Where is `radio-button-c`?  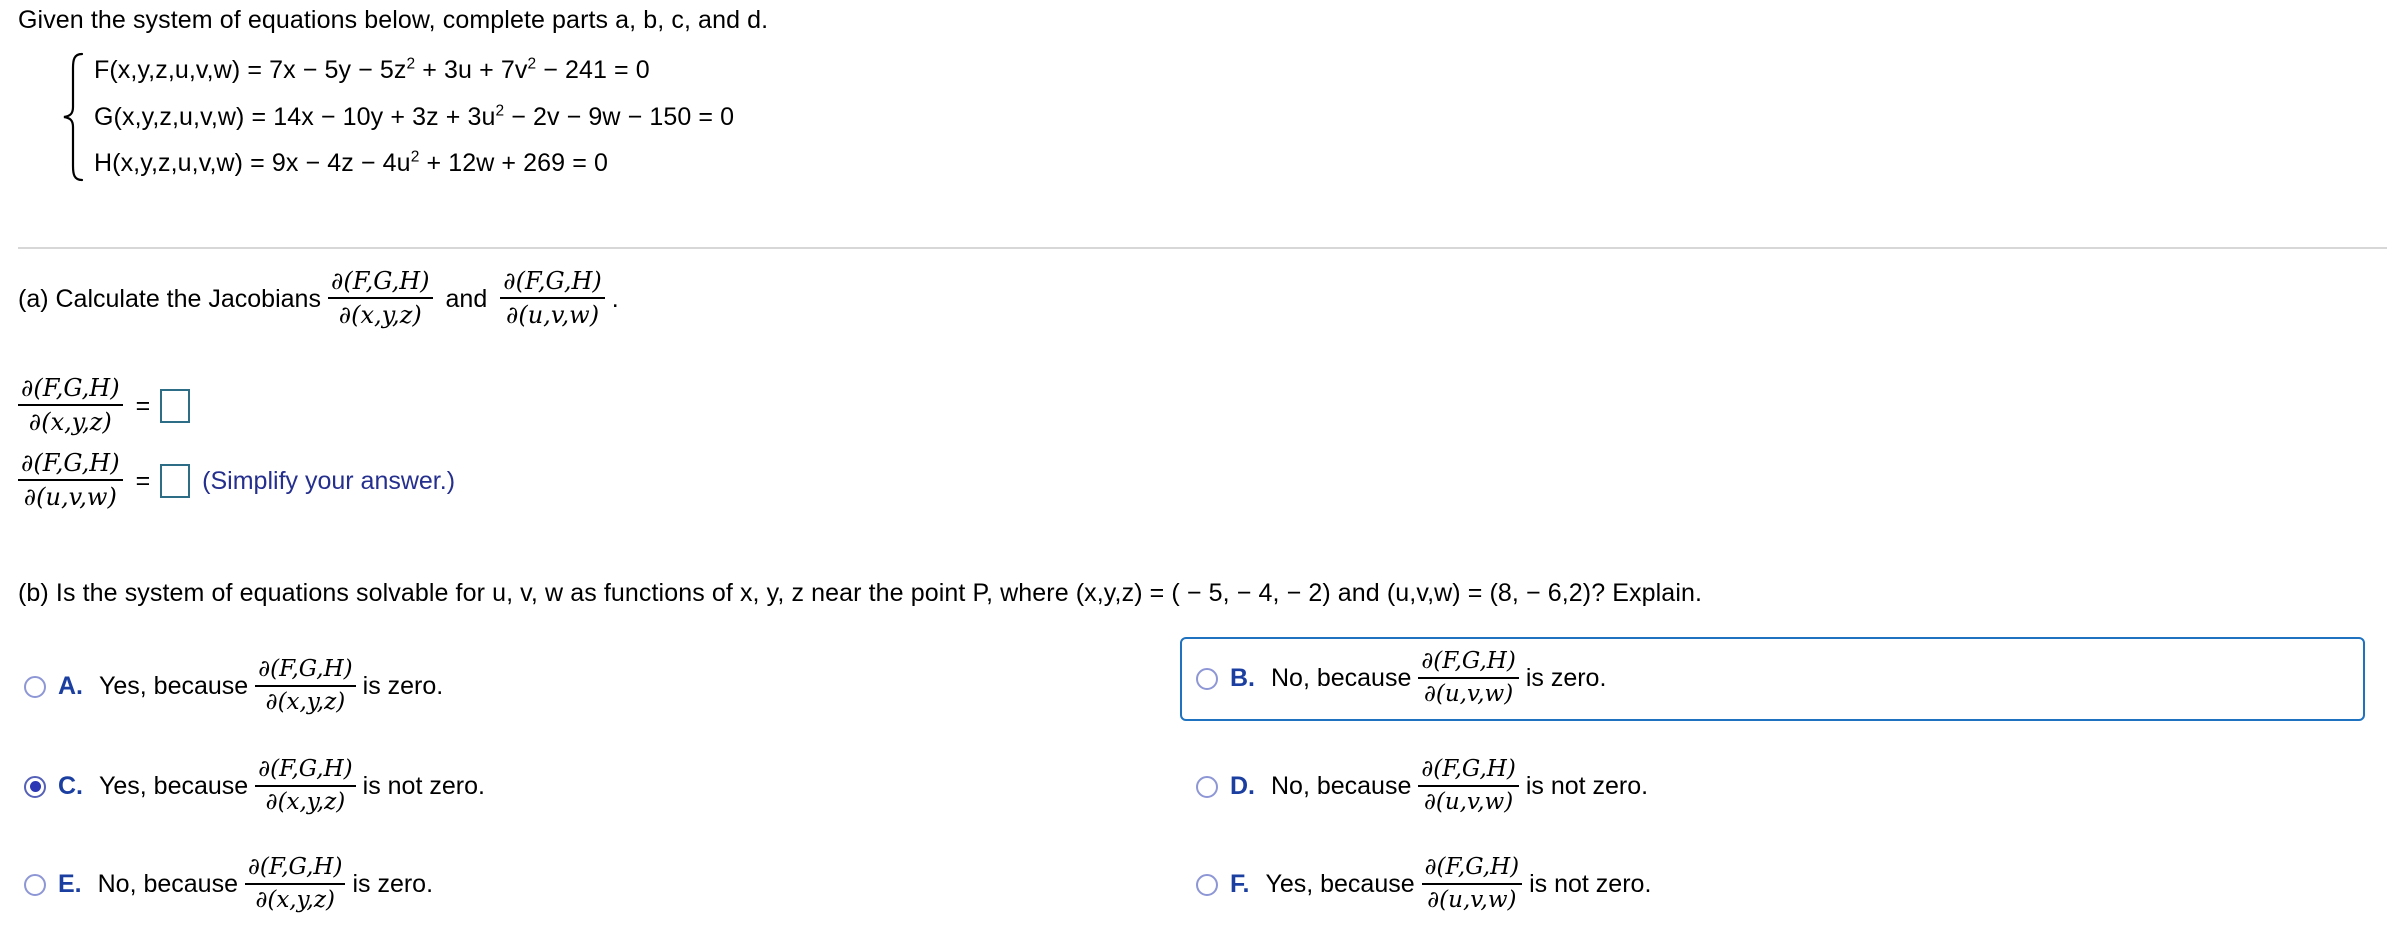
radio-button-c is located at coordinates (35, 786).